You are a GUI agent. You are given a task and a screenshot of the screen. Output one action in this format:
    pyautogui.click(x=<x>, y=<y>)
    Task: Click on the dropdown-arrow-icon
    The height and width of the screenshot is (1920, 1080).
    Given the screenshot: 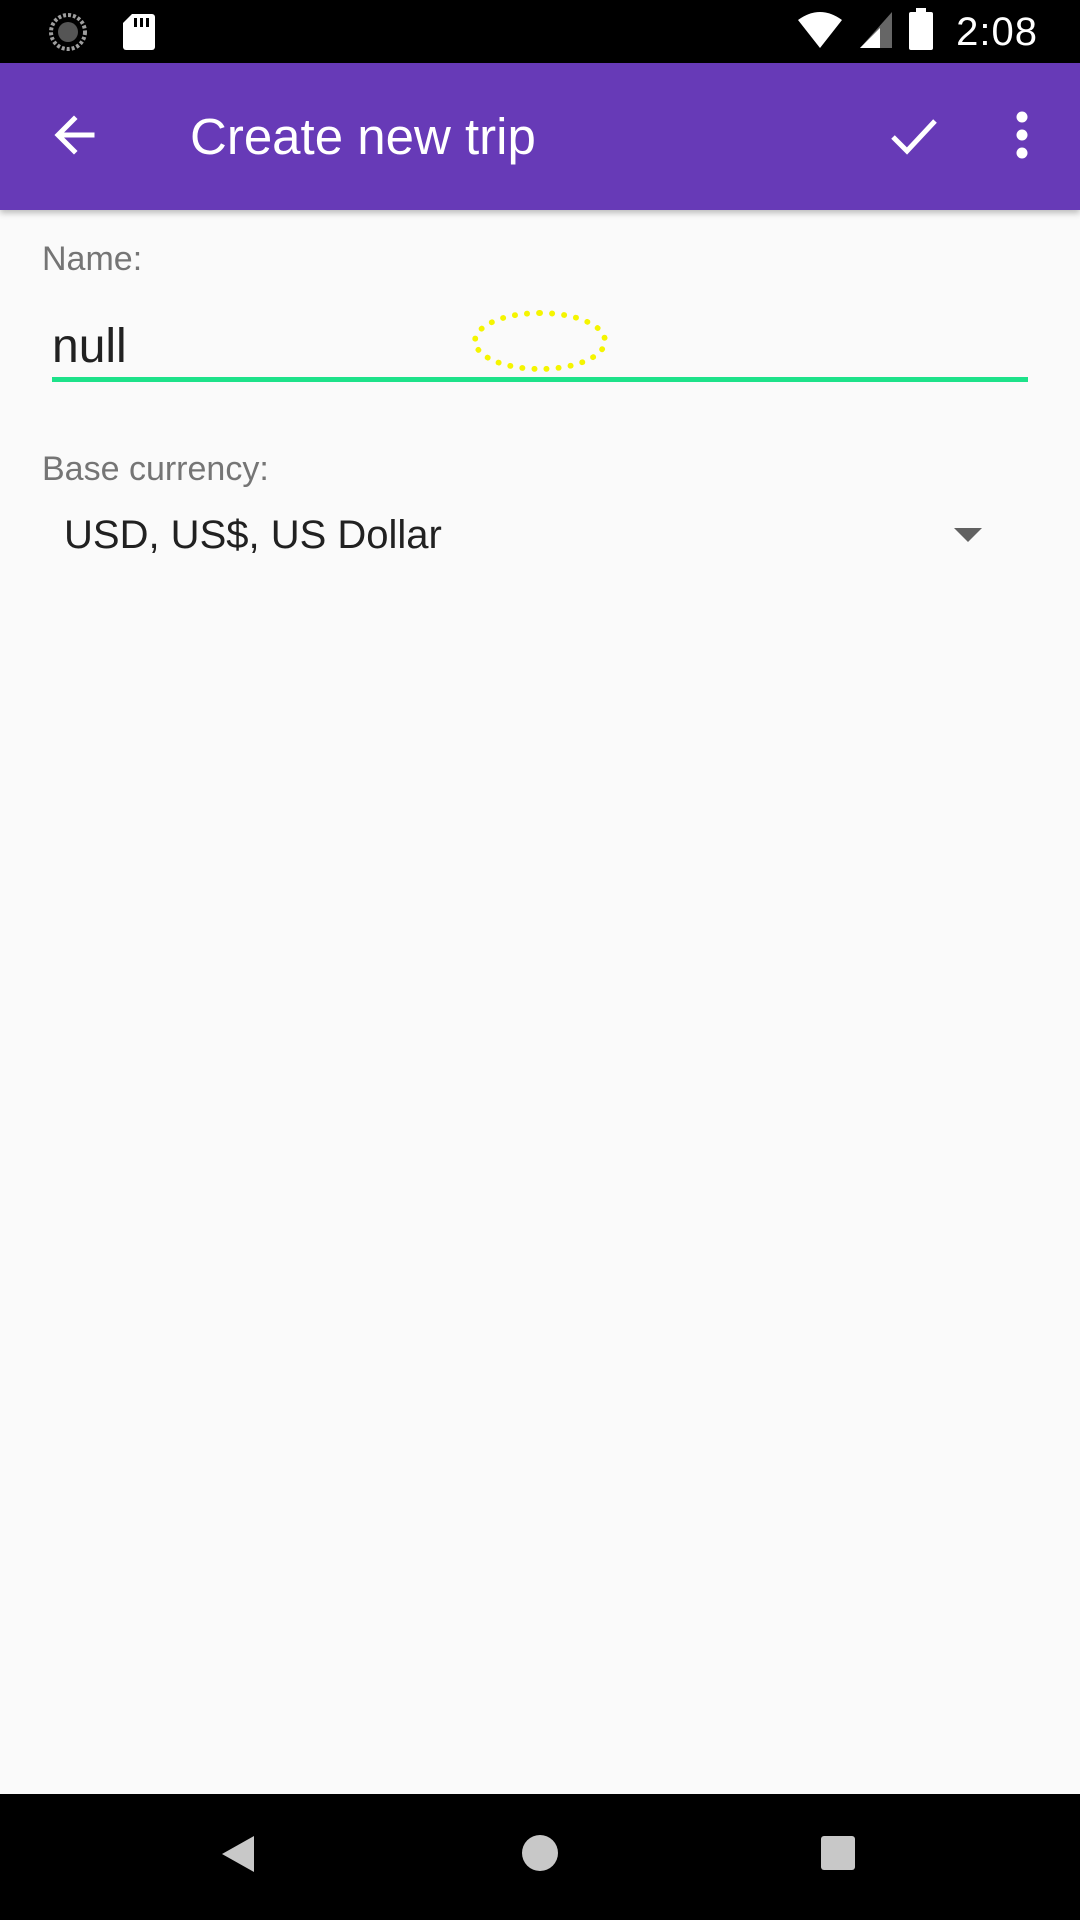 What is the action you would take?
    pyautogui.click(x=968, y=535)
    